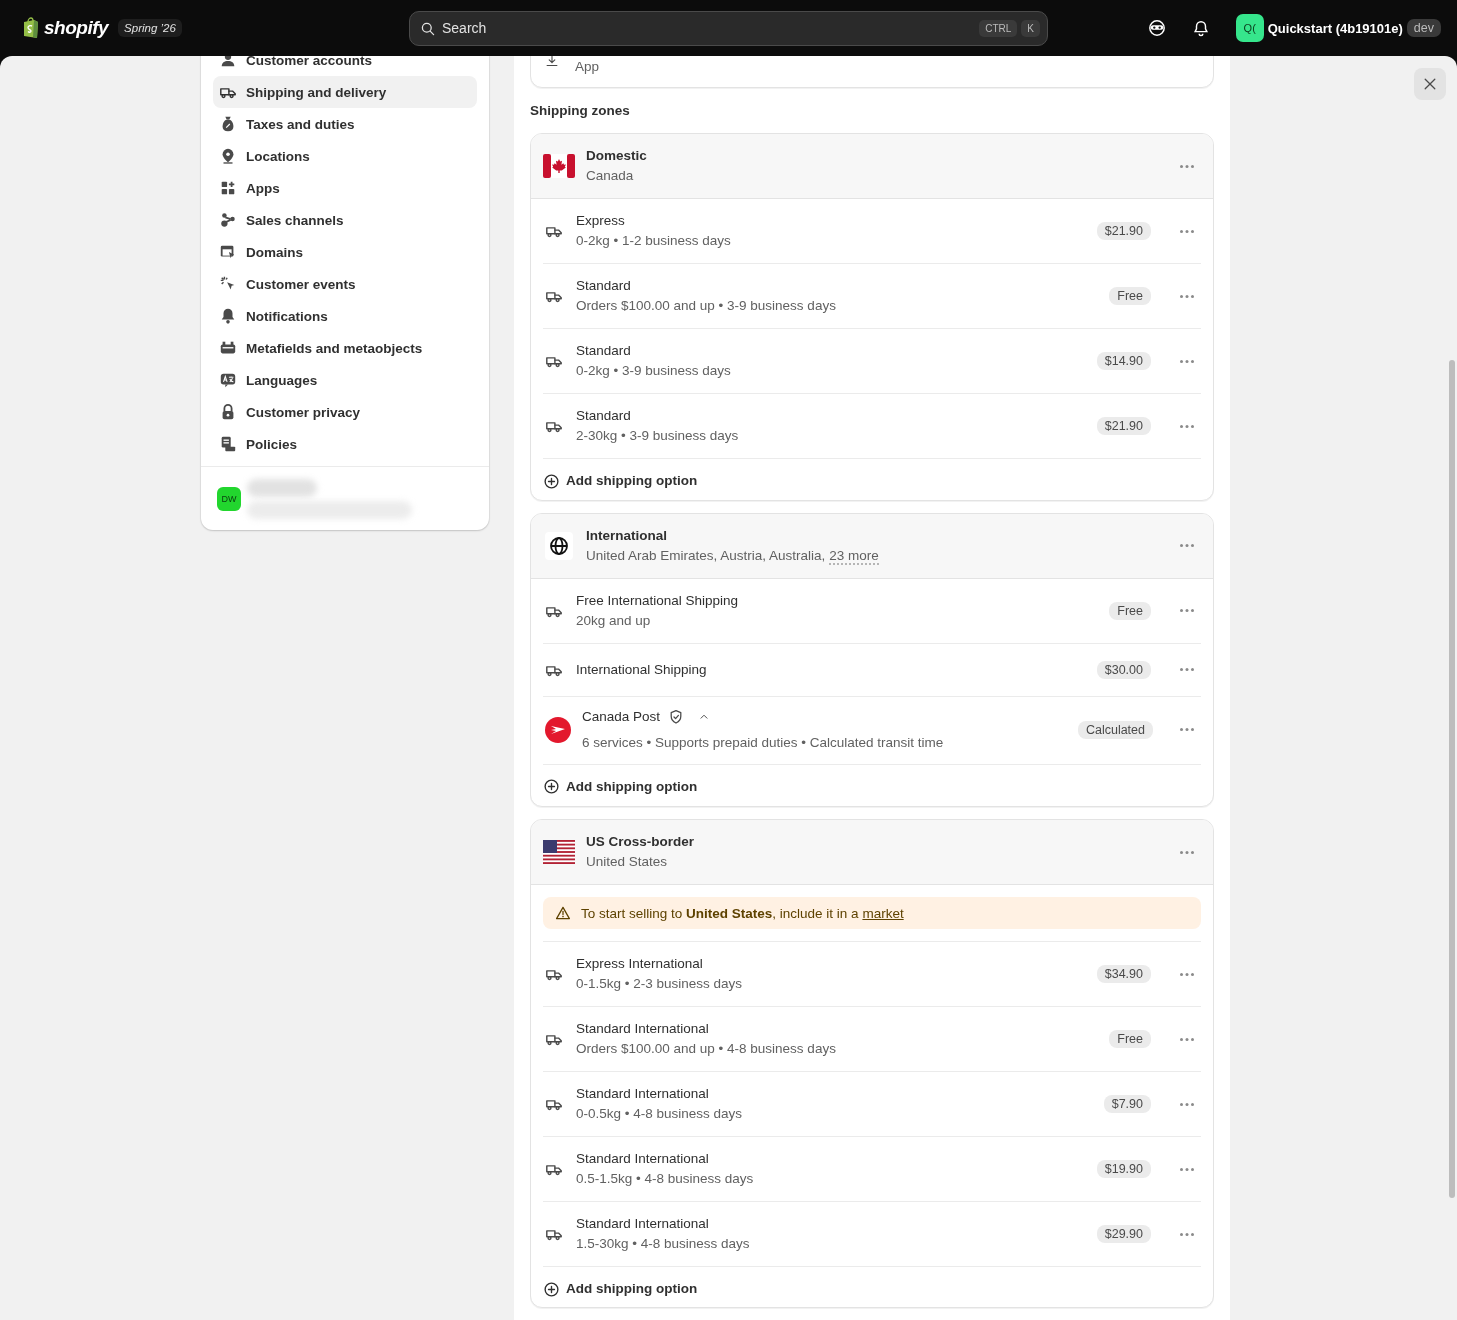 Image resolution: width=1457 pixels, height=1320 pixels. Describe the element at coordinates (1127, 1104) in the screenshot. I see `price-badge: $7.90` at that location.